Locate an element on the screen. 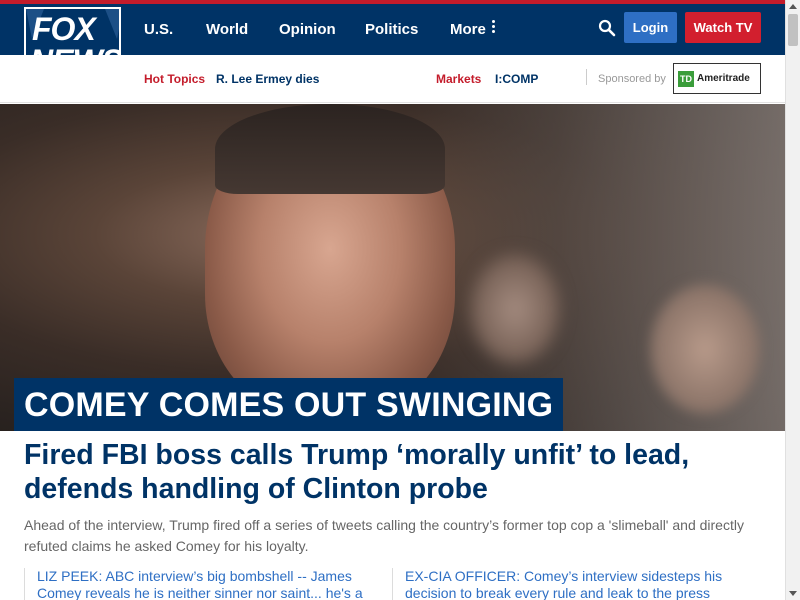  nav-item-more: More is located at coordinates (468, 29).